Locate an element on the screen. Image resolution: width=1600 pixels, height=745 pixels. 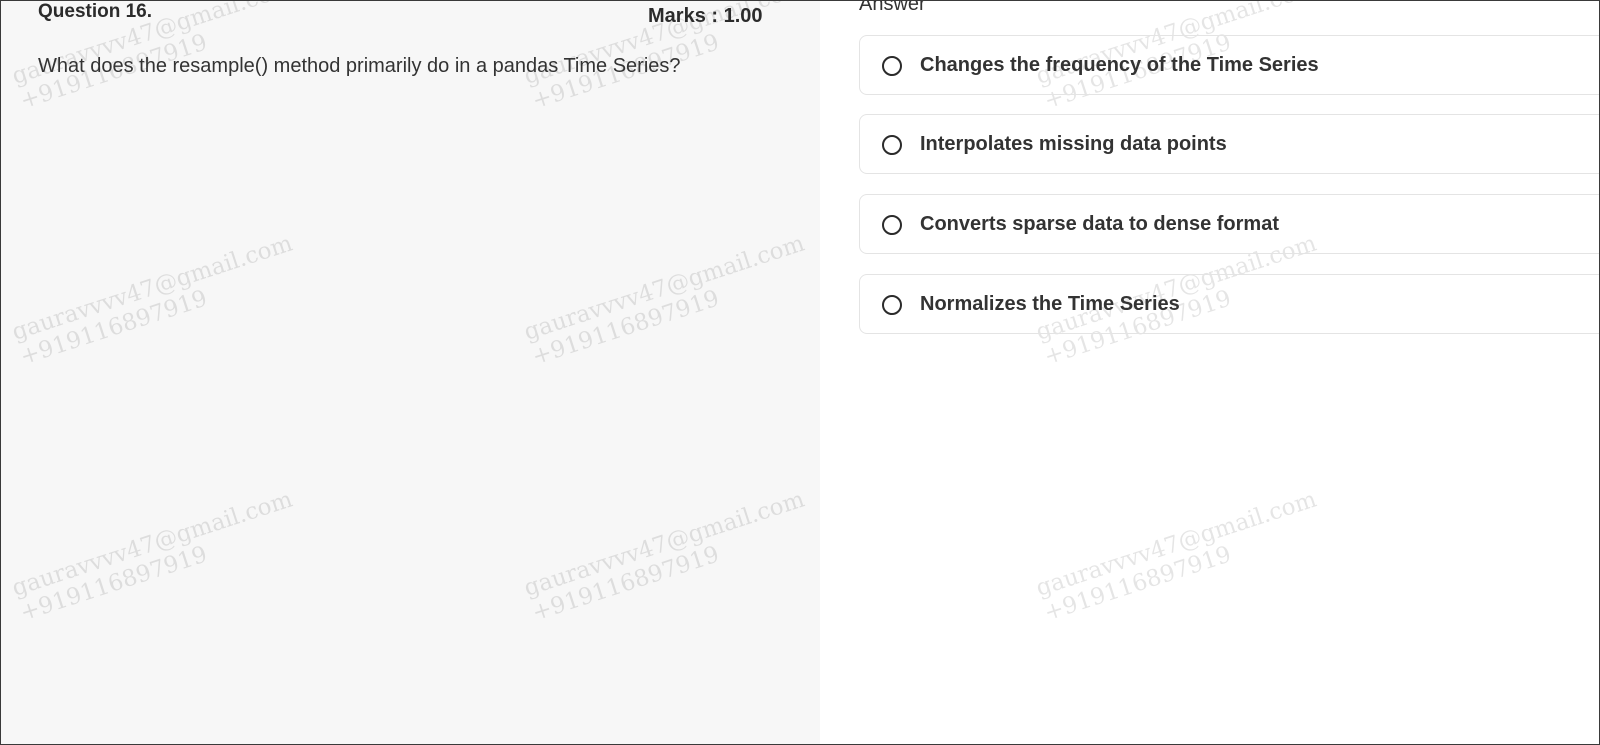
answer-option-label: Converts sparse data to dense format is located at coordinates (1099, 224).